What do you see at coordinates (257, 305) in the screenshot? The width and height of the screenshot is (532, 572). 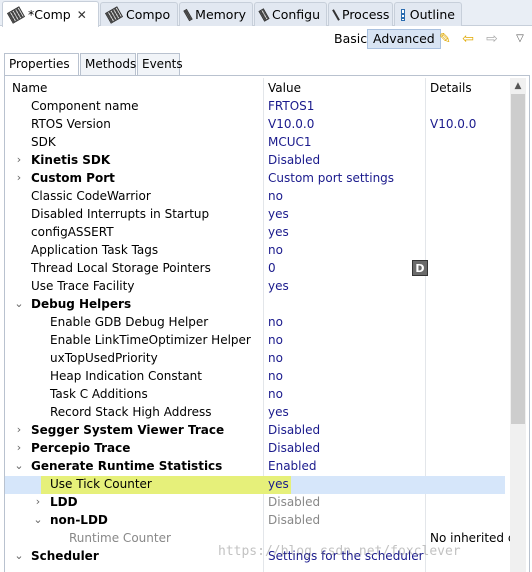 I see `table-row: ⌄ Debug Helpers` at bounding box center [257, 305].